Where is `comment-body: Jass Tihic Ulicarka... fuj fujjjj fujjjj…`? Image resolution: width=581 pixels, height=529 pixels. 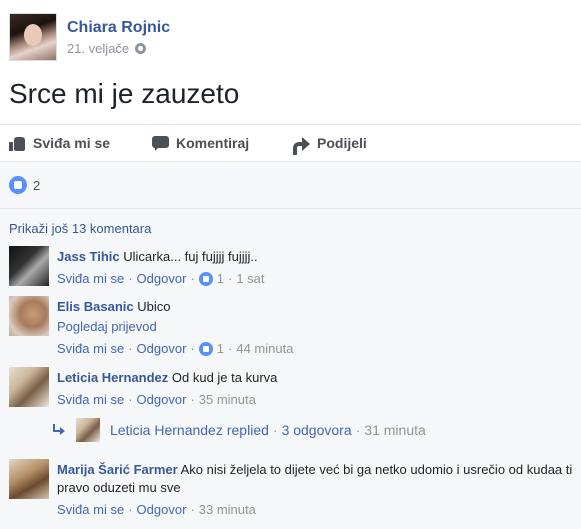 comment-body: Jass Tihic Ulicarka... fuj fujjjj fujjjj… is located at coordinates (161, 267).